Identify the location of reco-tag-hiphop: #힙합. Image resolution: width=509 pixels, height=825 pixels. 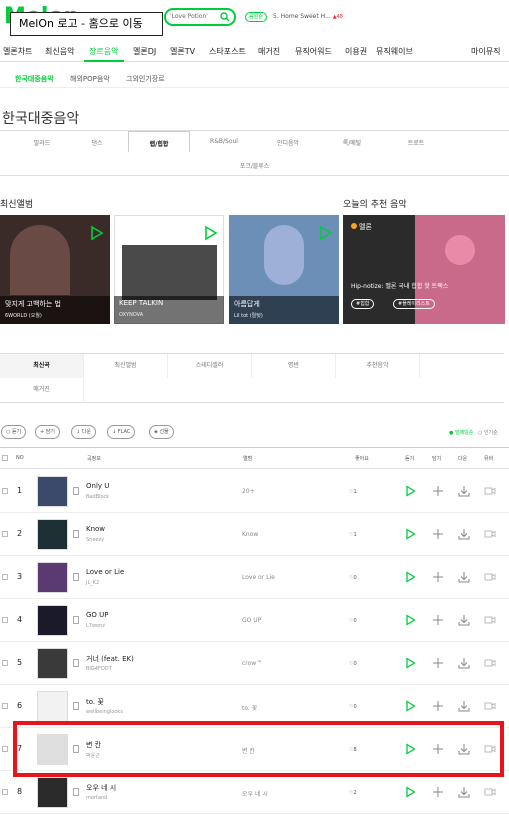
(363, 304).